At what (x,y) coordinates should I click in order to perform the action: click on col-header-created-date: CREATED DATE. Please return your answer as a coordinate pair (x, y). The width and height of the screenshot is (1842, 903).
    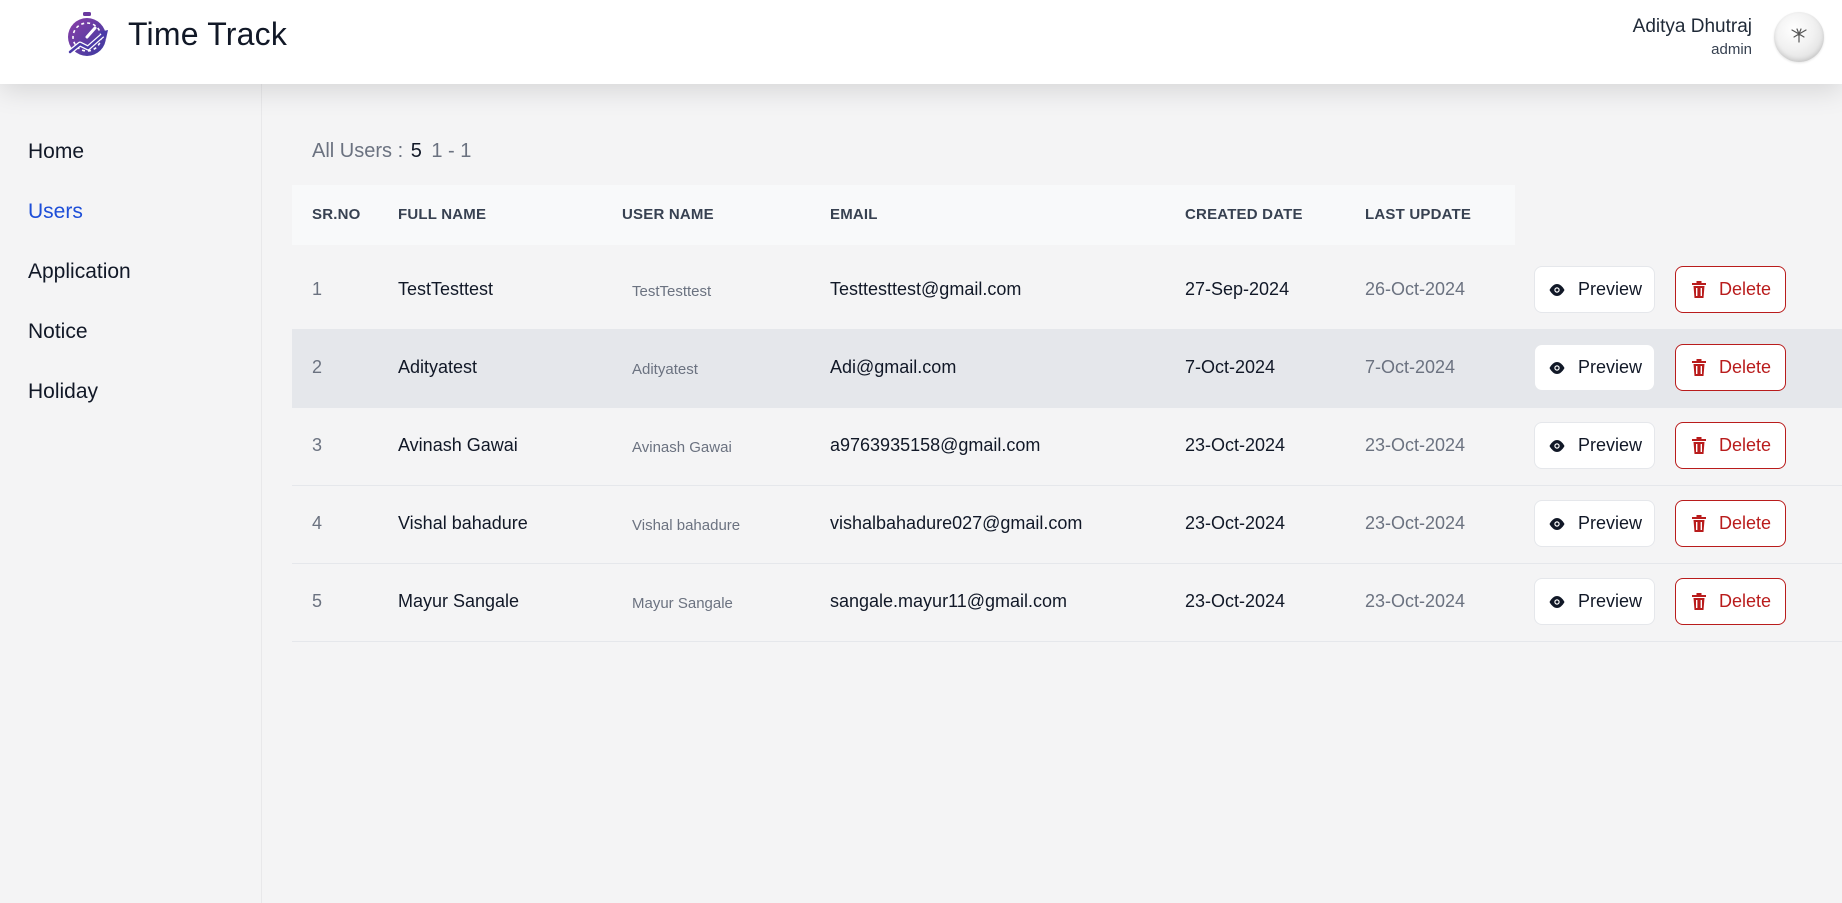
    Looking at the image, I should click on (1244, 214).